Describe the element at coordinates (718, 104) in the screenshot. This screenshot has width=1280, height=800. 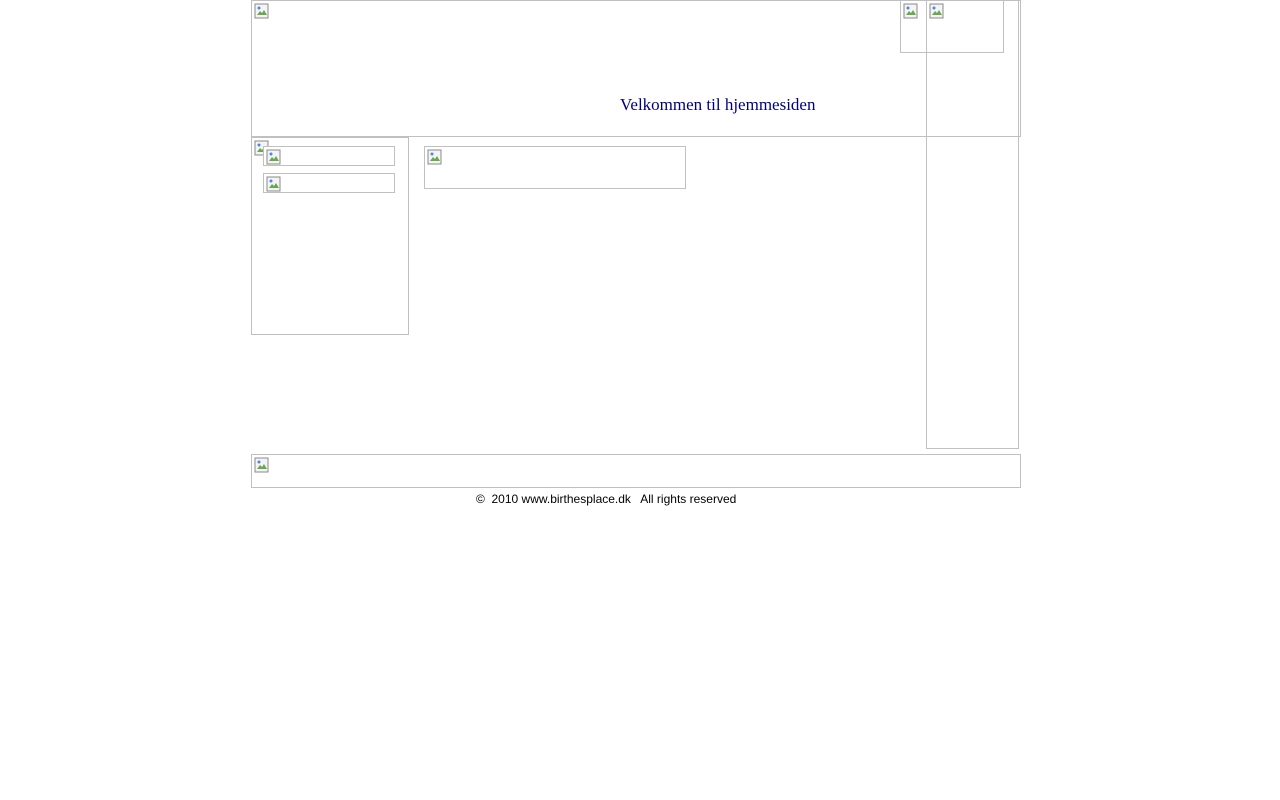
I see `welcome-heading: Velkommen til hjemmesiden` at that location.